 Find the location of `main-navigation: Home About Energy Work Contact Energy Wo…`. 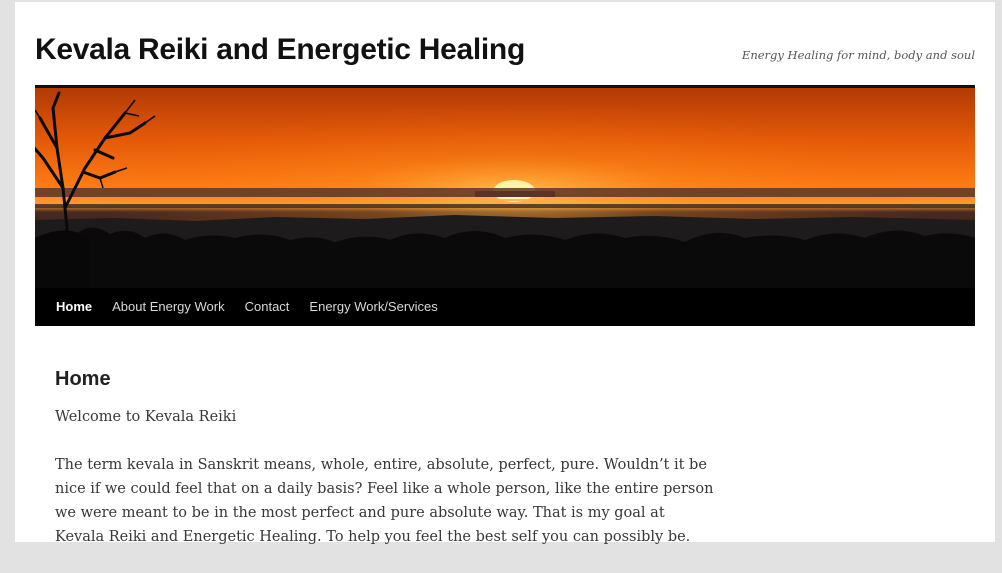

main-navigation: Home About Energy Work Contact Energy Wo… is located at coordinates (505, 307).